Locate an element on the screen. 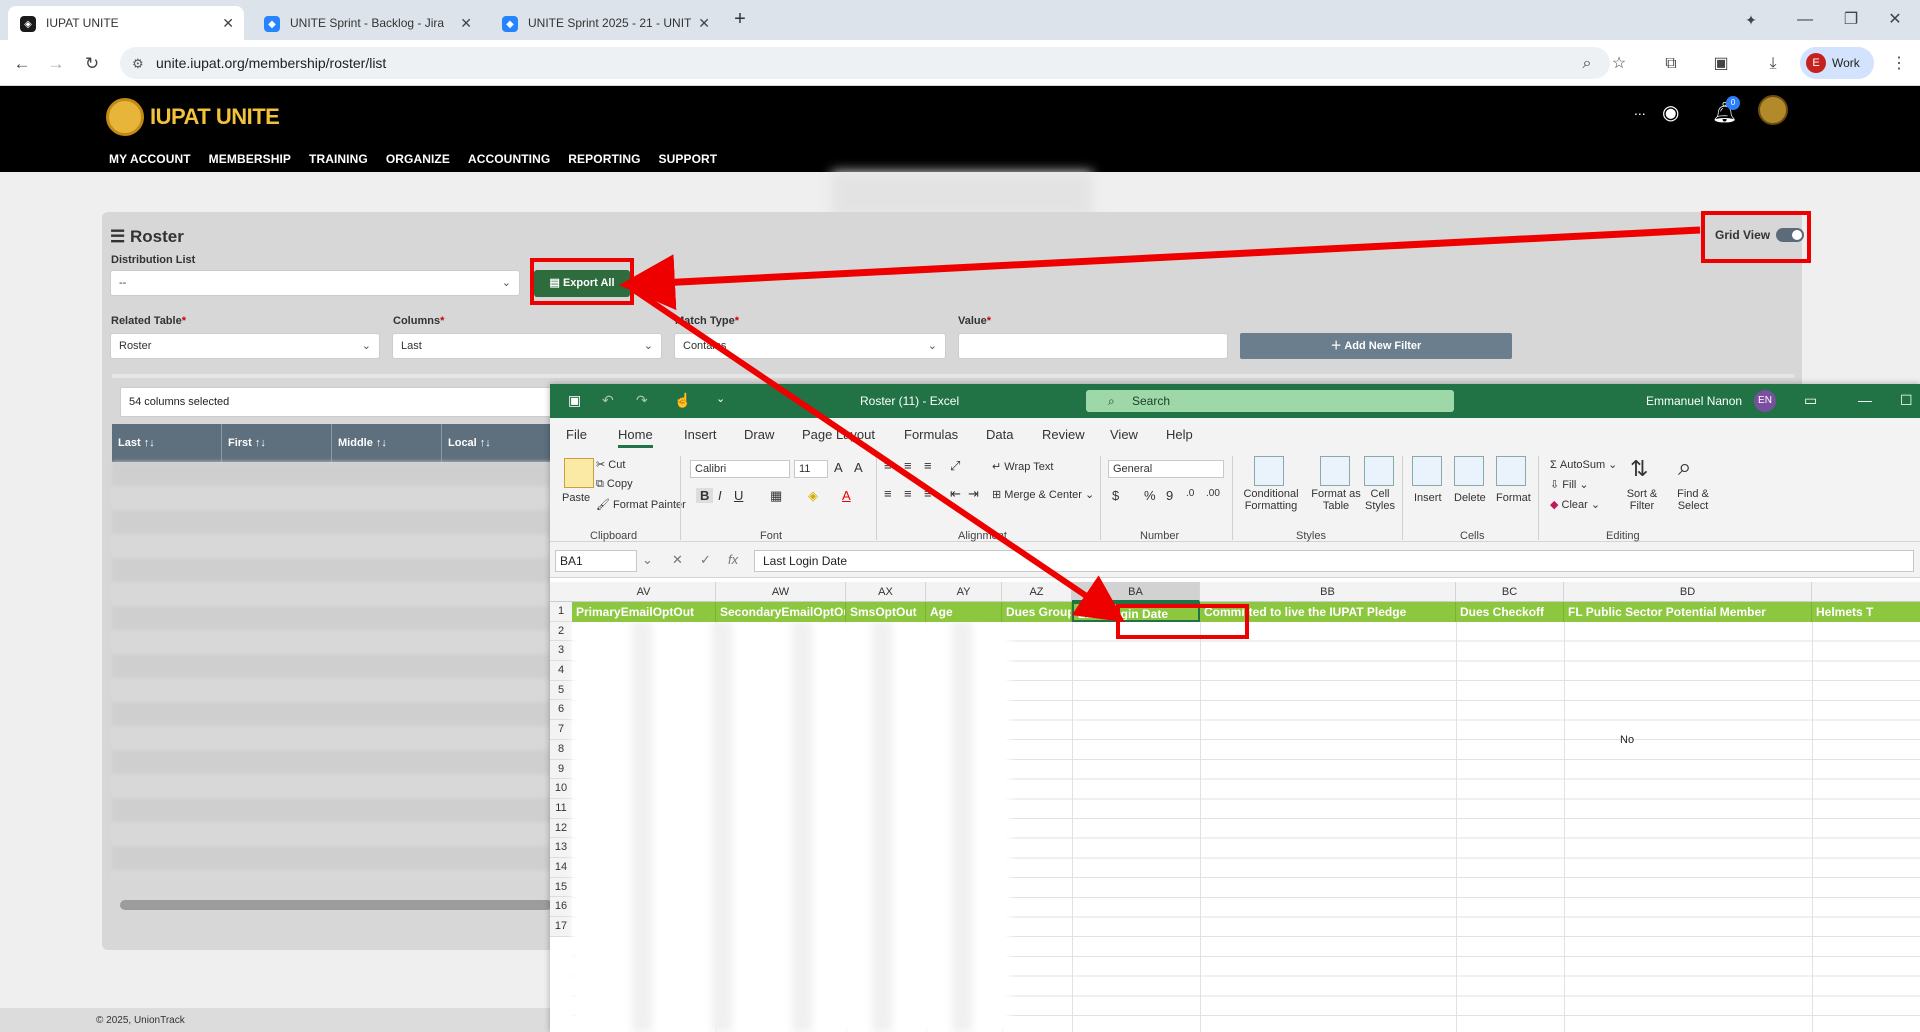 Image resolution: width=1920 pixels, height=1032 pixels. find-select-button: Find & Select is located at coordinates (1693, 500).